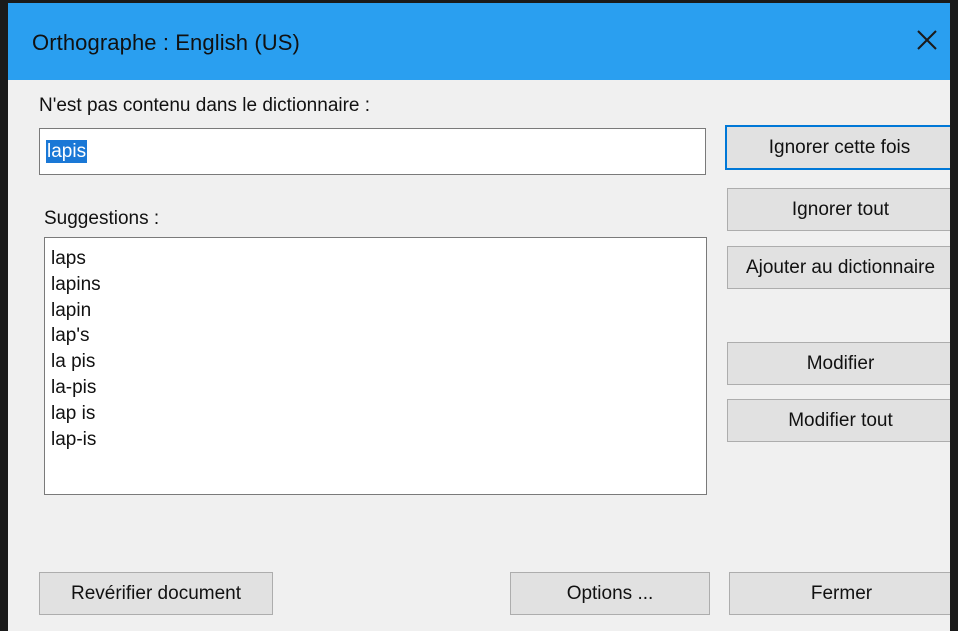 Image resolution: width=958 pixels, height=631 pixels. What do you see at coordinates (375, 311) in the screenshot?
I see `list-item: lapin` at bounding box center [375, 311].